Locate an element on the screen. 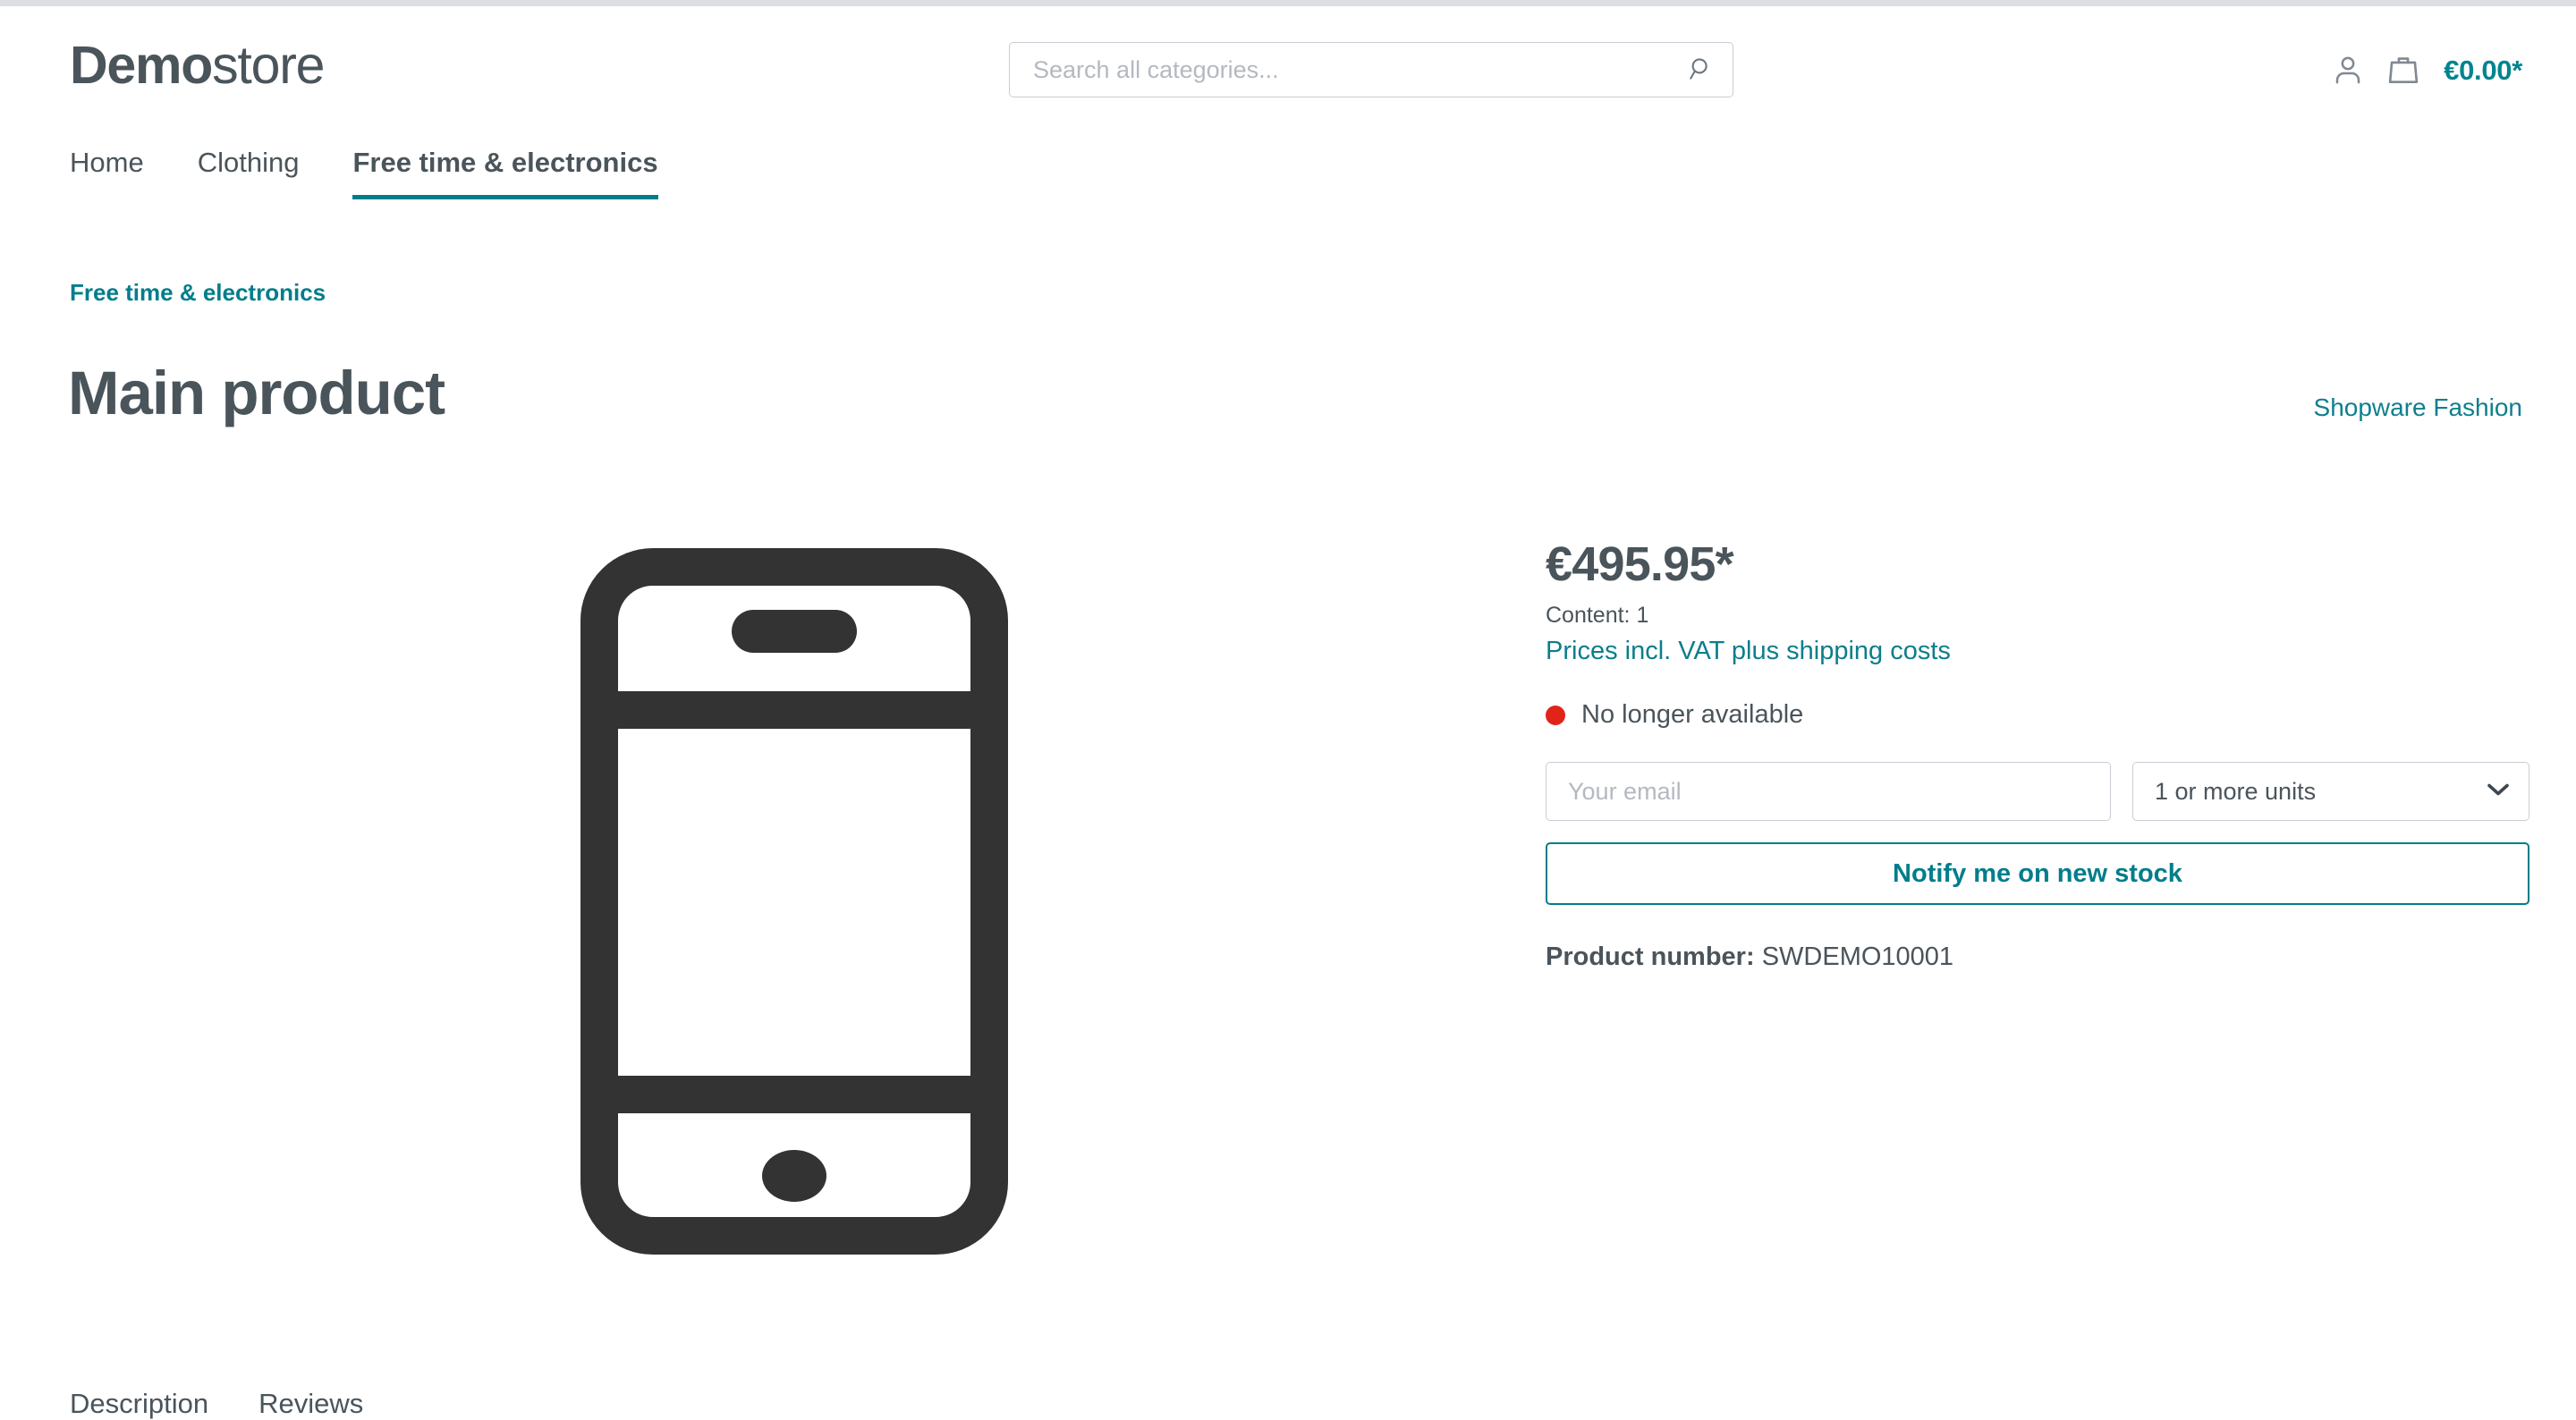 The height and width of the screenshot is (1420, 2576). nav-list: Home Clothing Free time & electronics is located at coordinates (391, 171).